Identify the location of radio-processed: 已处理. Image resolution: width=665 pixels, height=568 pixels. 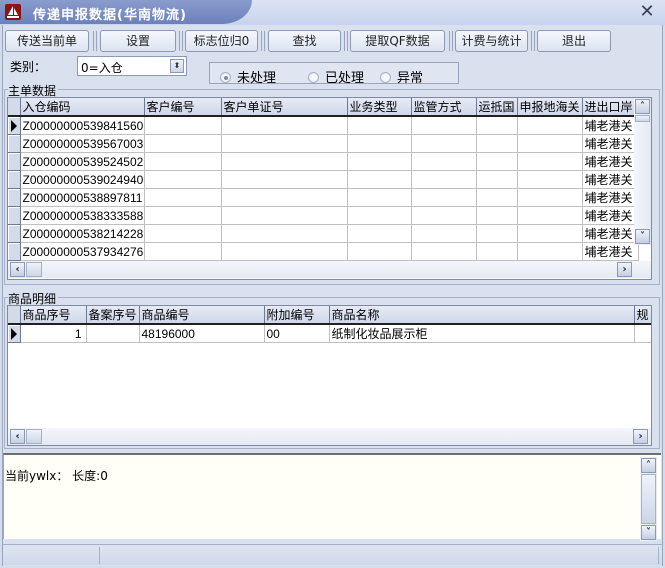
(336, 76).